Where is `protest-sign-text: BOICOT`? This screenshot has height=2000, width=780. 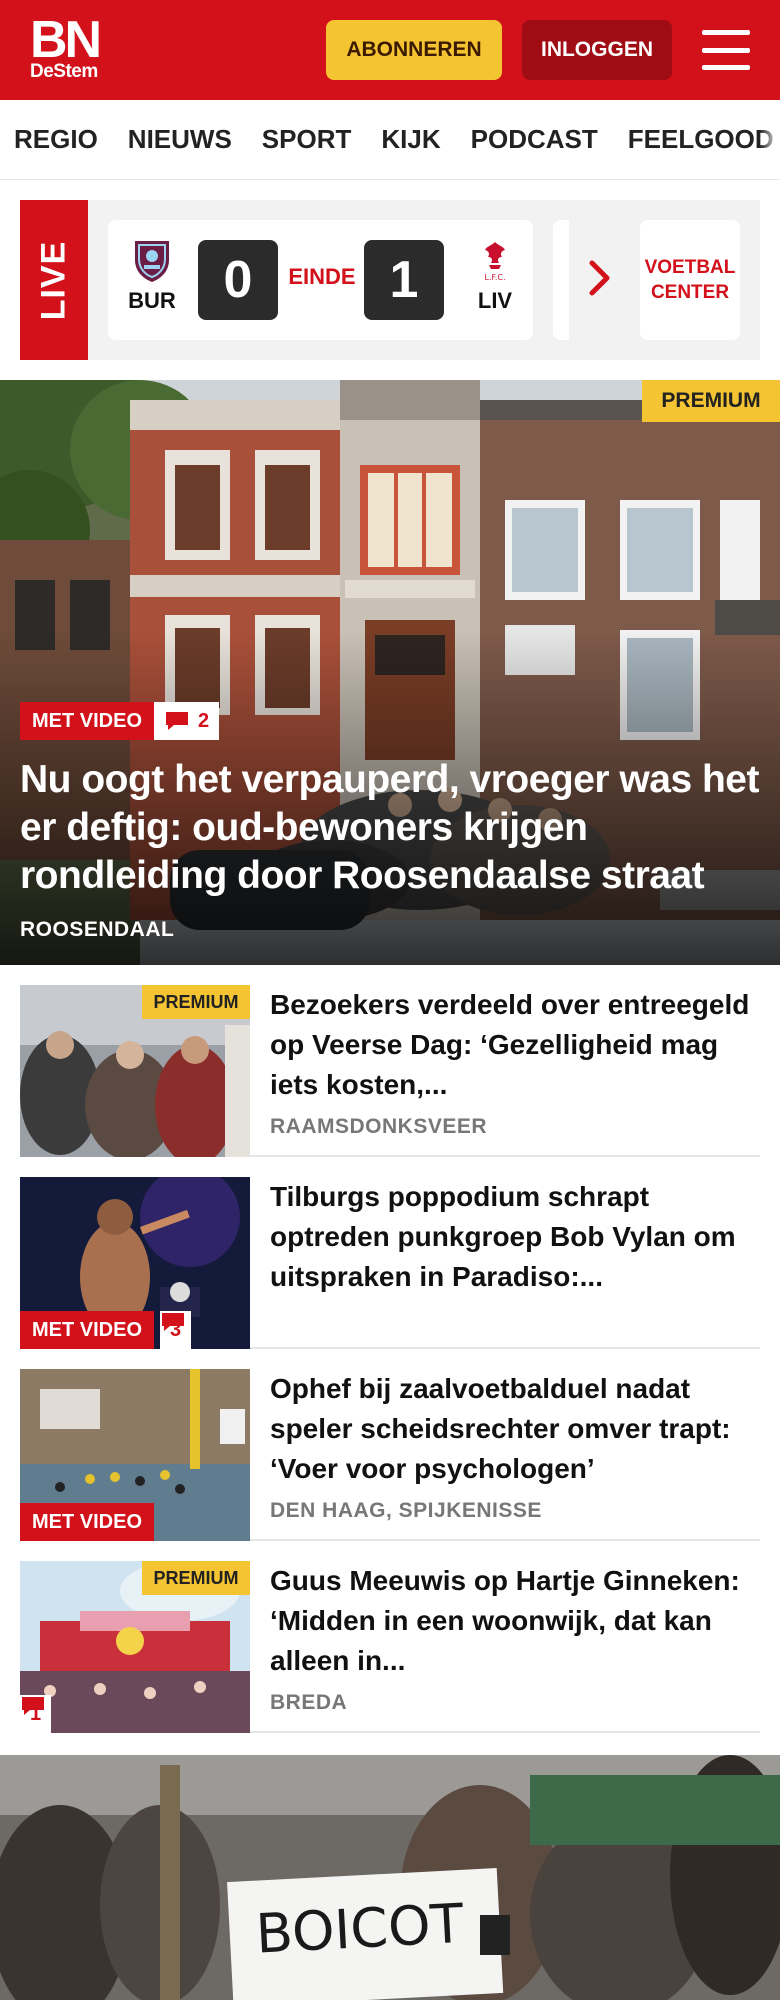
protest-sign-text: BOICOT is located at coordinates (360, 1929).